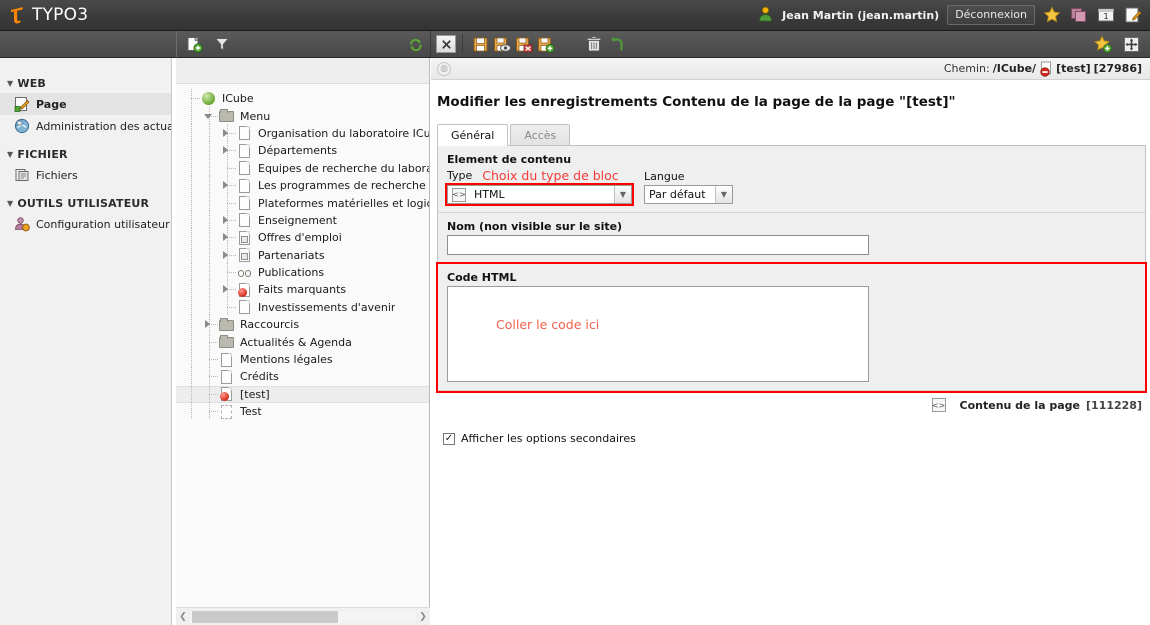 The height and width of the screenshot is (625, 1150). I want to click on tree-node: Organisation du laboratoire ICube, so click(302, 132).